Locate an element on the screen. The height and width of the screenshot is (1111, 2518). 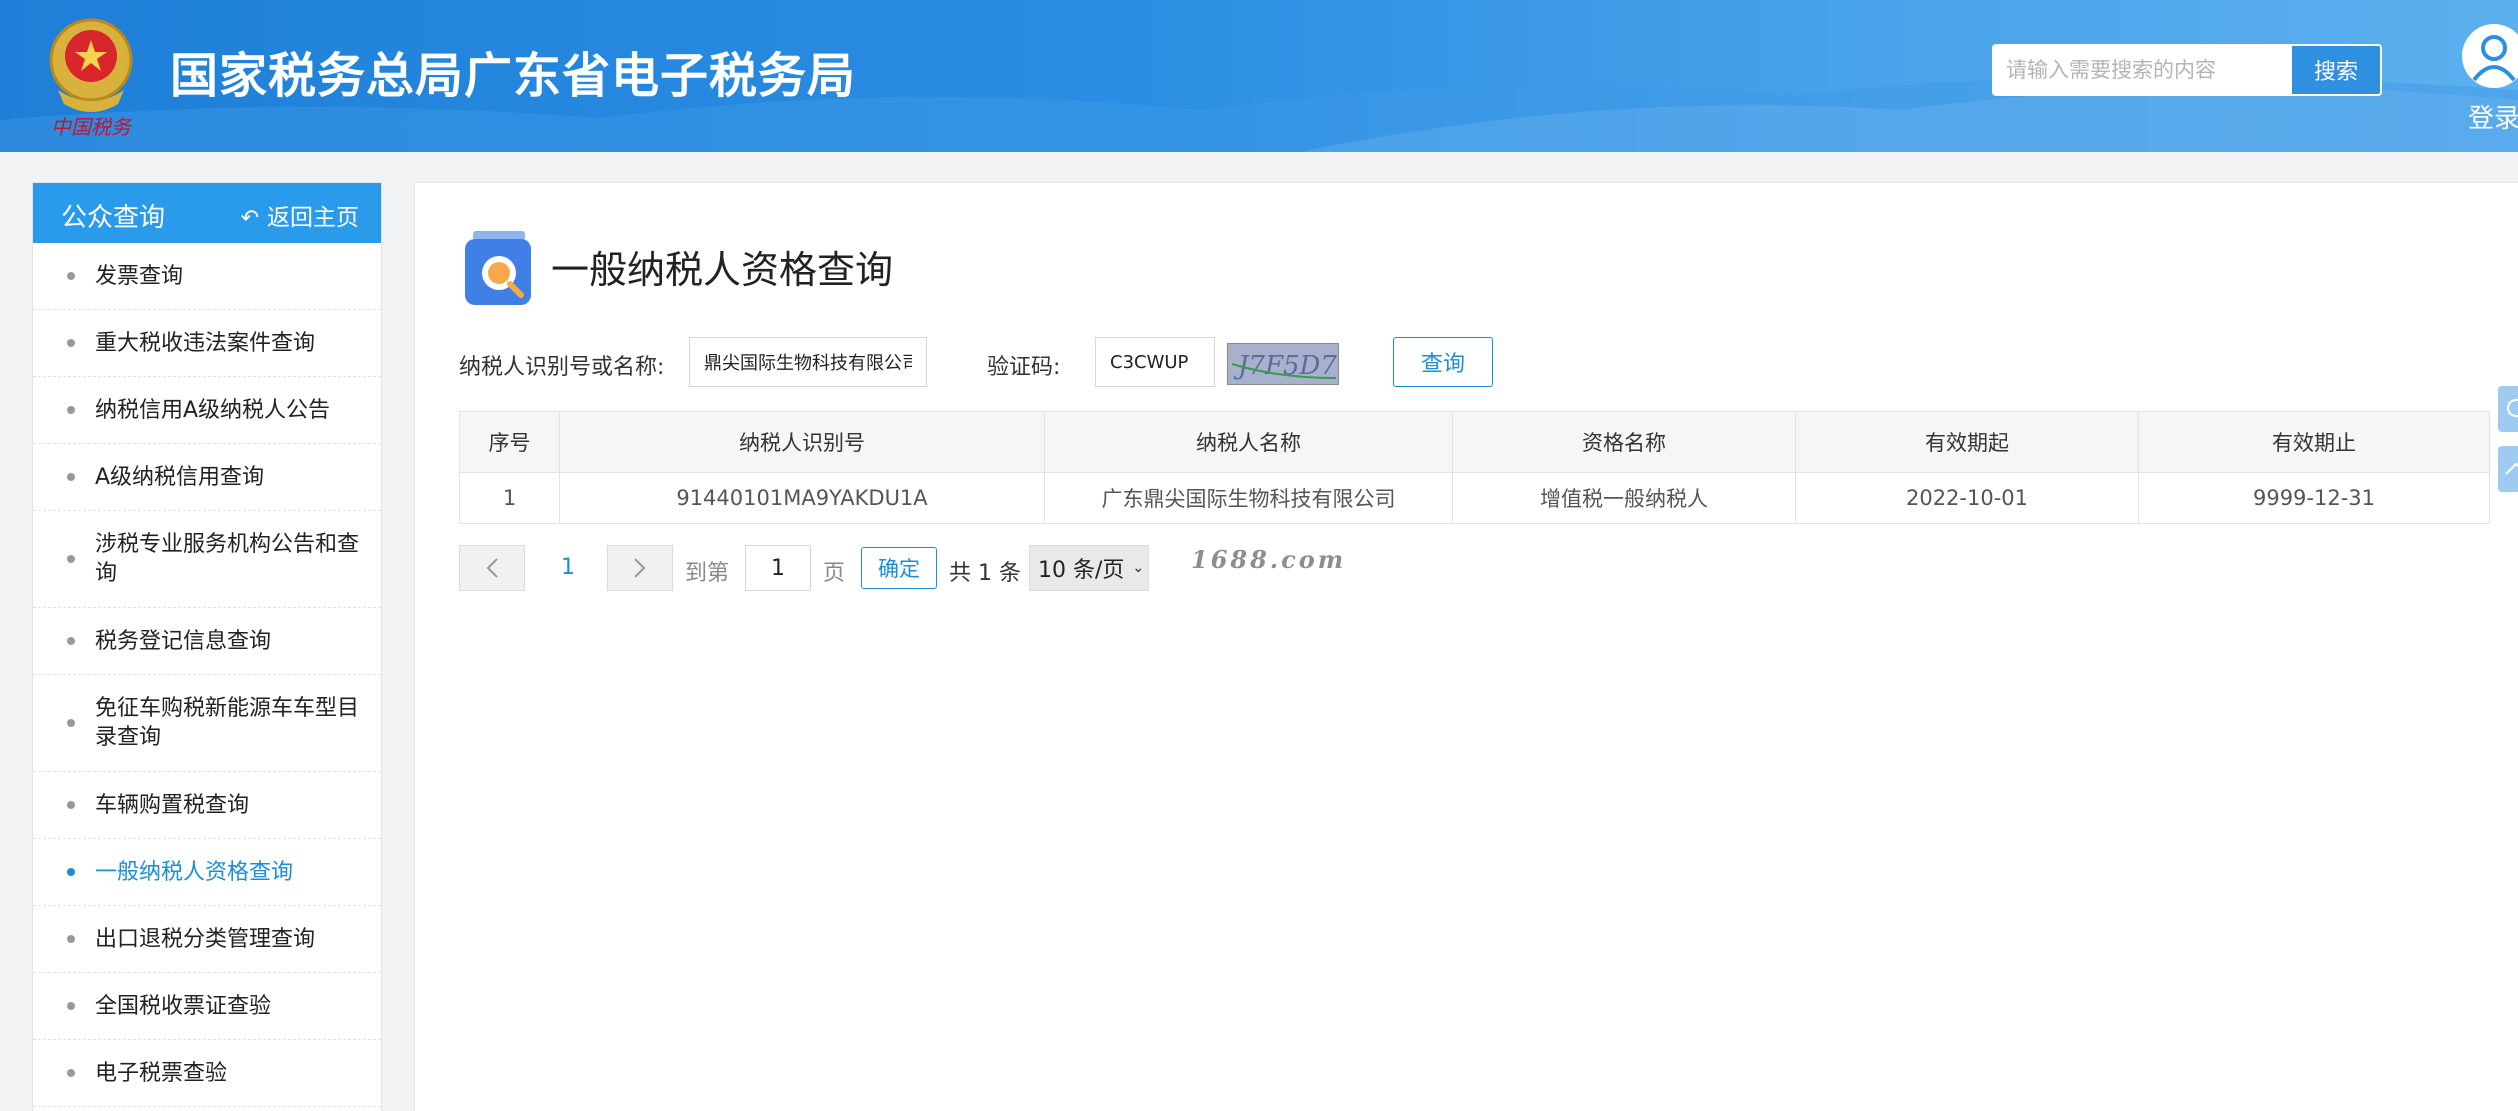
sidebar-item-a-credit-notice: 纳税信用A级纳税人公告 is located at coordinates (207, 410).